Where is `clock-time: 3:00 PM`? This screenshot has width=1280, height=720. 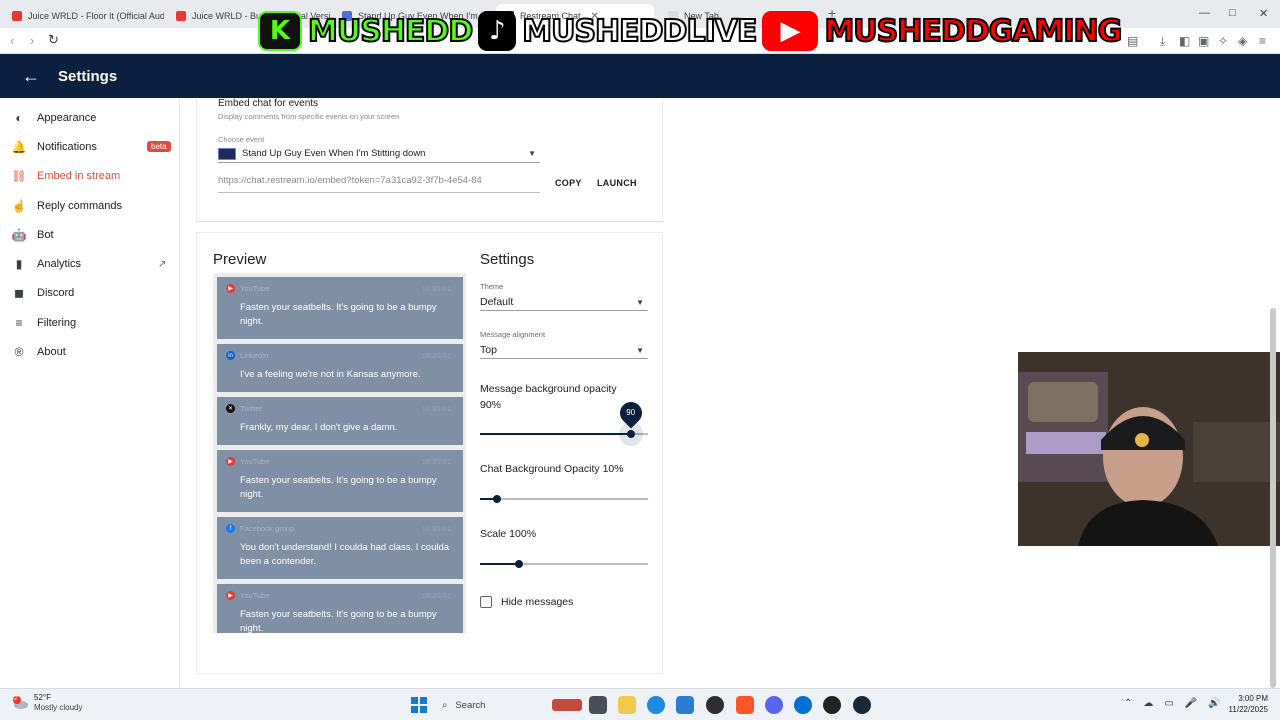 clock-time: 3:00 PM is located at coordinates (1253, 698).